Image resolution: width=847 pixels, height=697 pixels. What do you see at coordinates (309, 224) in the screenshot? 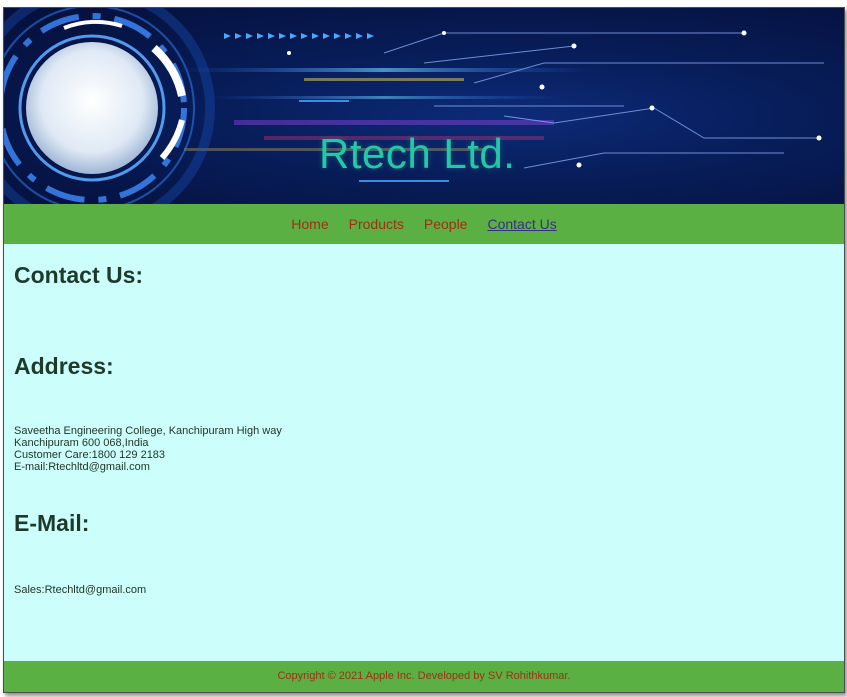
I see `nav-home: Home` at bounding box center [309, 224].